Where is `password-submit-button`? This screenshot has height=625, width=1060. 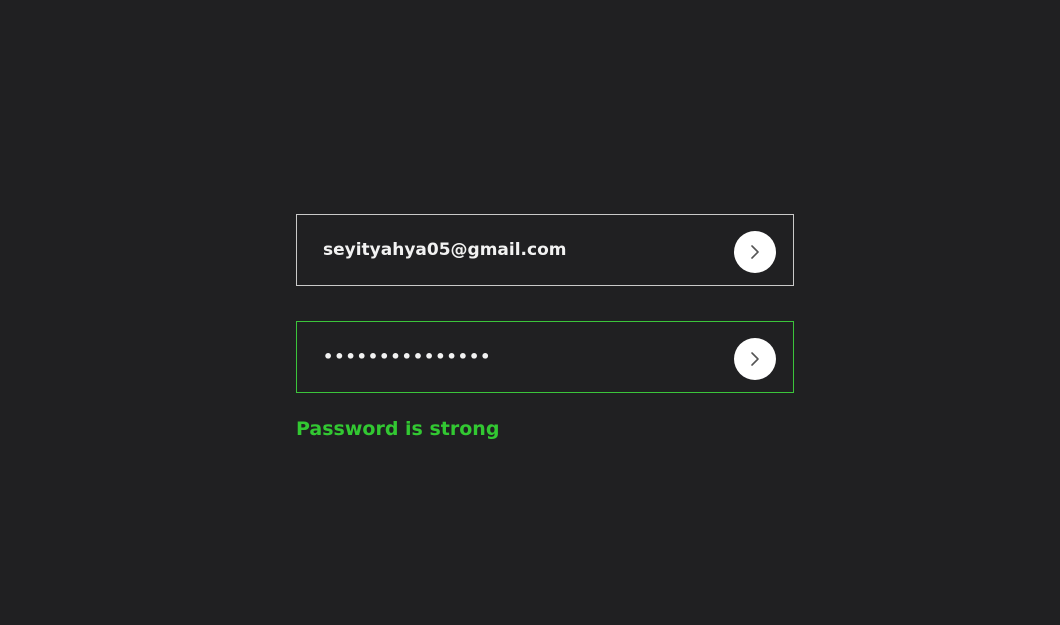
password-submit-button is located at coordinates (755, 359).